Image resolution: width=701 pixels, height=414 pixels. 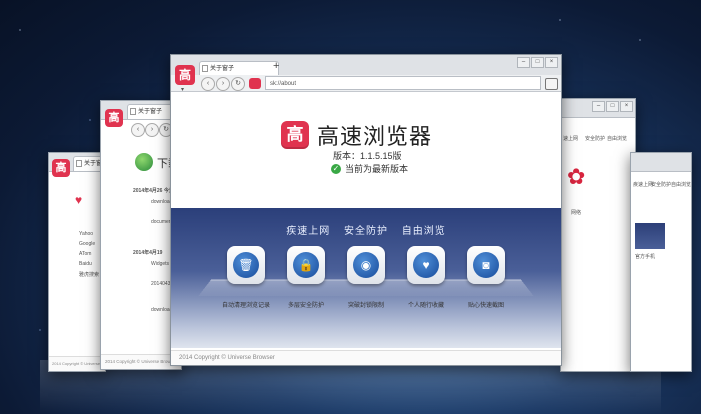 I want to click on feature-screenshot: ◙ 贴心快速截图, so click(x=486, y=277).